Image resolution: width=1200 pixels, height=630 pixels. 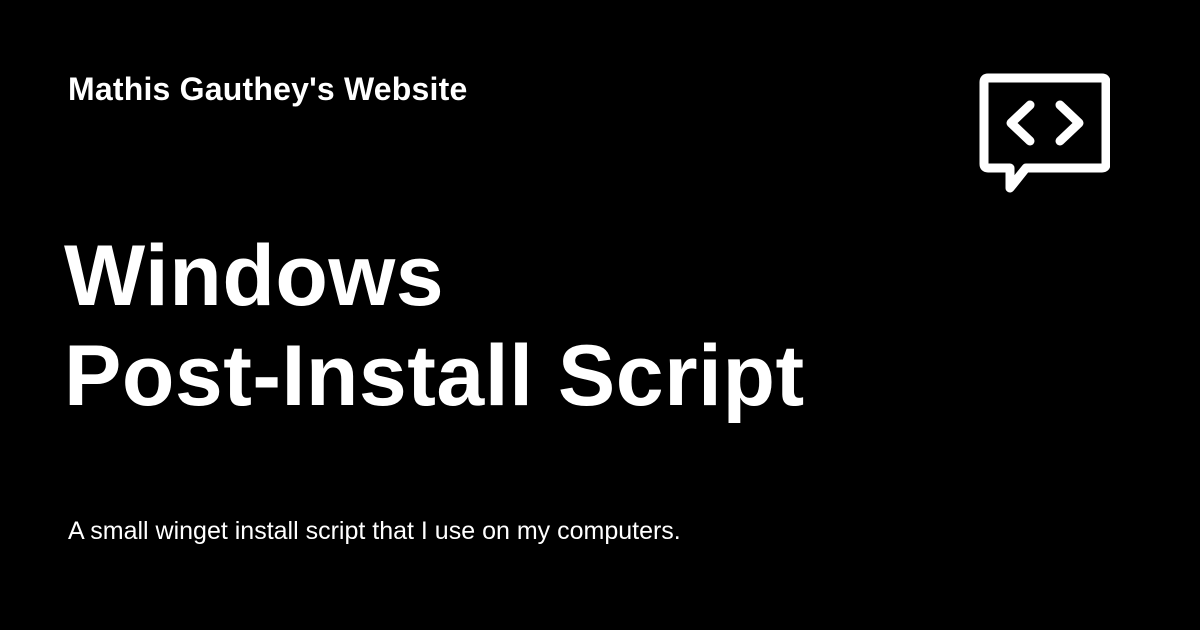 What do you see at coordinates (434, 375) in the screenshot?
I see `post-title-line-2: Post-Install Script` at bounding box center [434, 375].